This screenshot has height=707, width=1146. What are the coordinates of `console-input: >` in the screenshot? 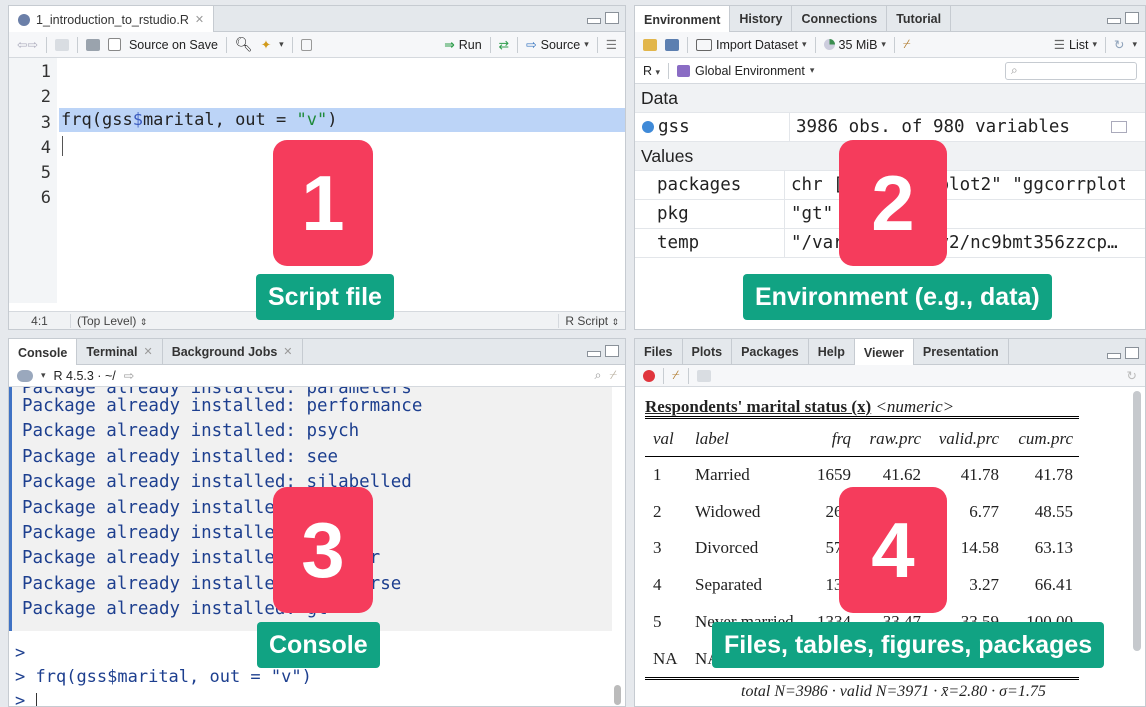 It's located at (26, 698).